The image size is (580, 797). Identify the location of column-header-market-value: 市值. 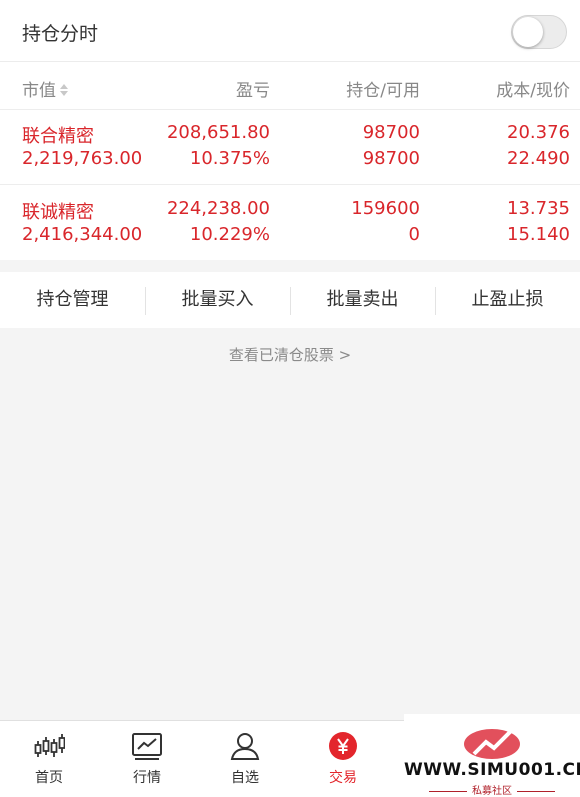
(45, 88).